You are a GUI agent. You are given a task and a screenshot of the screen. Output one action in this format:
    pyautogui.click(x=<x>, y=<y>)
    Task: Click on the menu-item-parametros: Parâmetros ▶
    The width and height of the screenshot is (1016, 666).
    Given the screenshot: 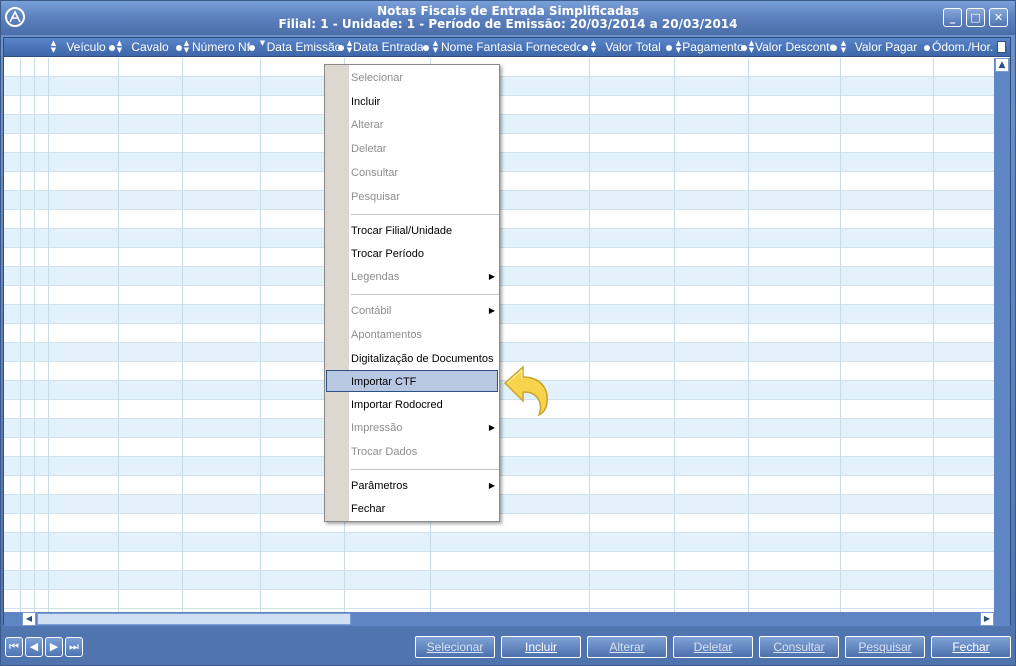 What is the action you would take?
    pyautogui.click(x=424, y=486)
    